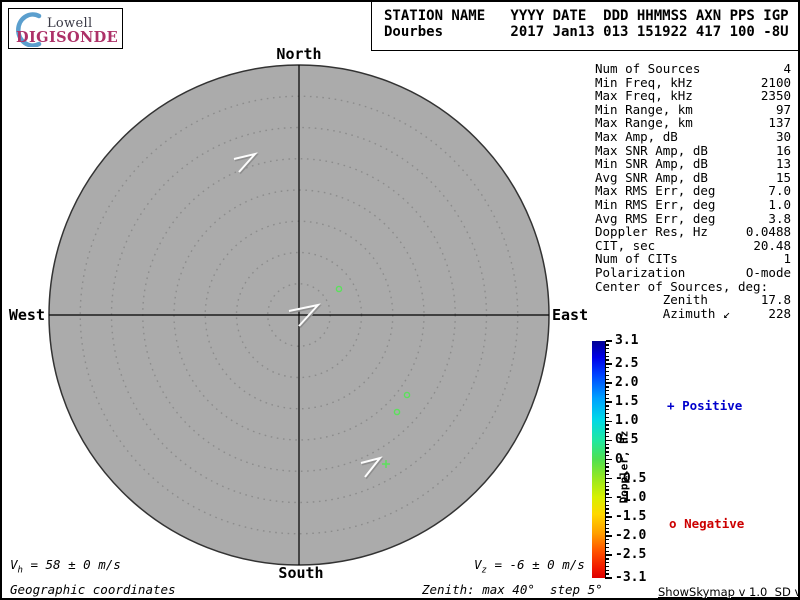 This screenshot has height=600, width=800. Describe the element at coordinates (644, 109) in the screenshot. I see `info-row-label: Min Range, km` at that location.